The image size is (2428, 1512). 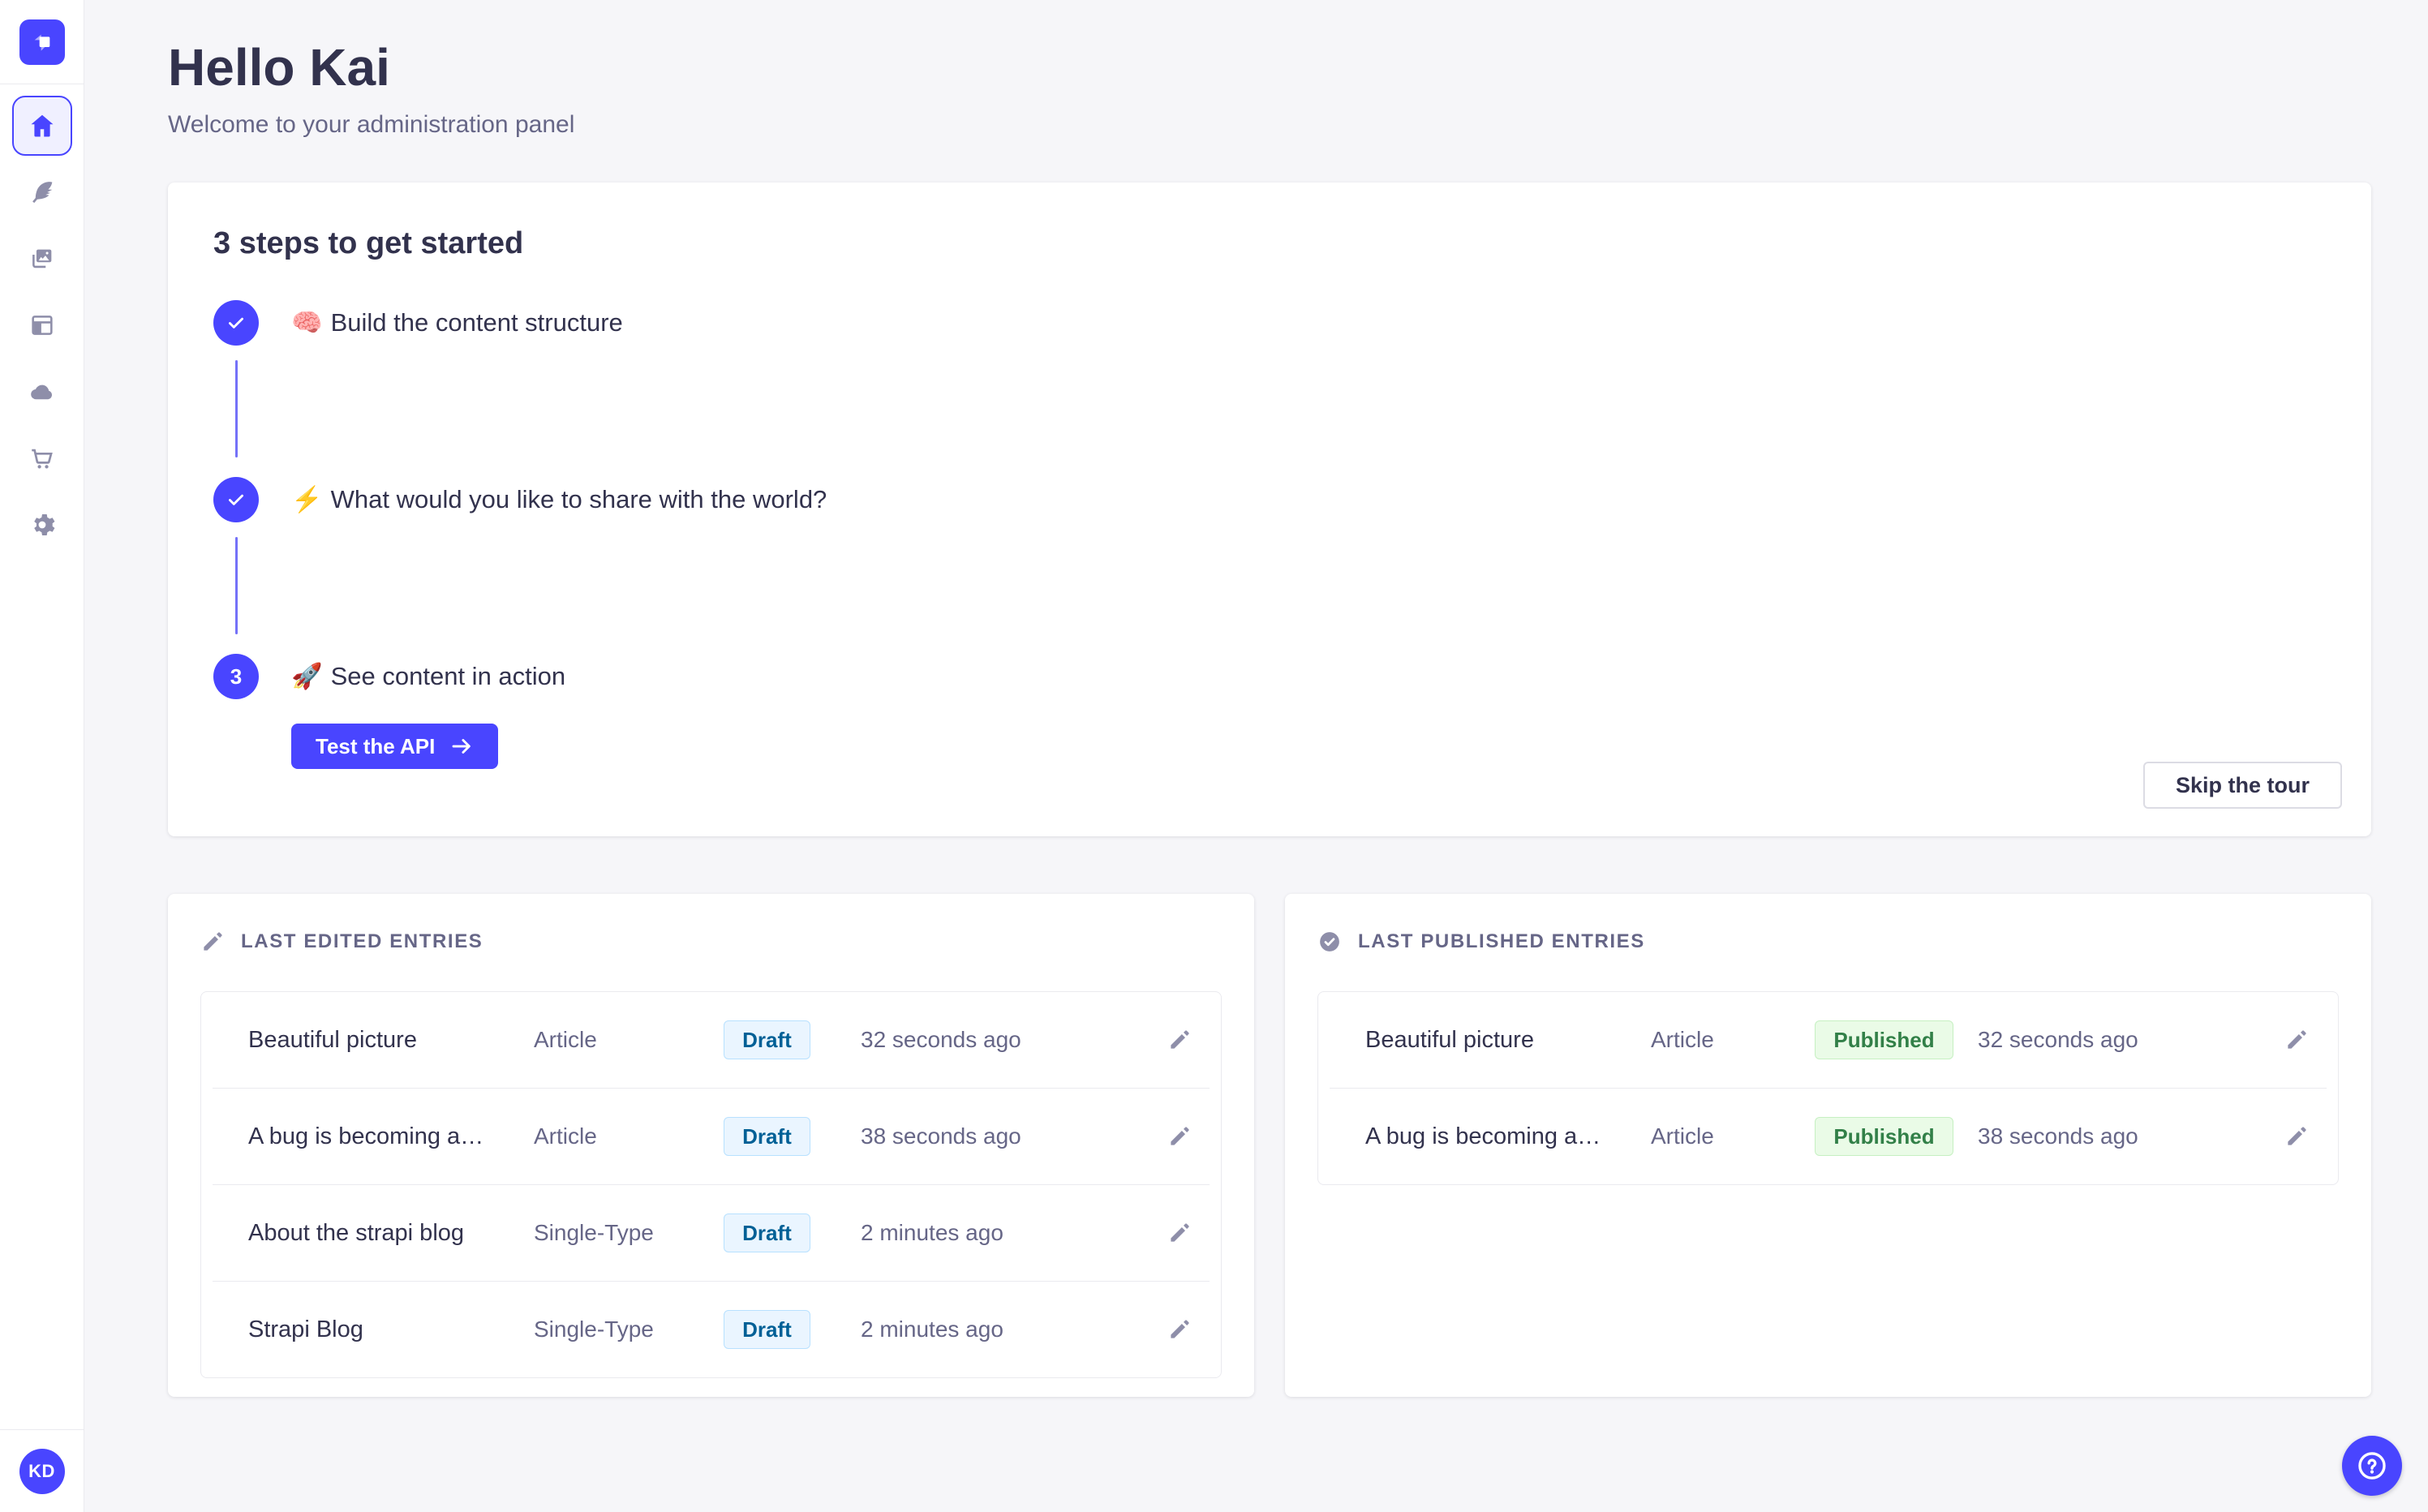 What do you see at coordinates (279, 67) in the screenshot?
I see `page-title: Hello Kai` at bounding box center [279, 67].